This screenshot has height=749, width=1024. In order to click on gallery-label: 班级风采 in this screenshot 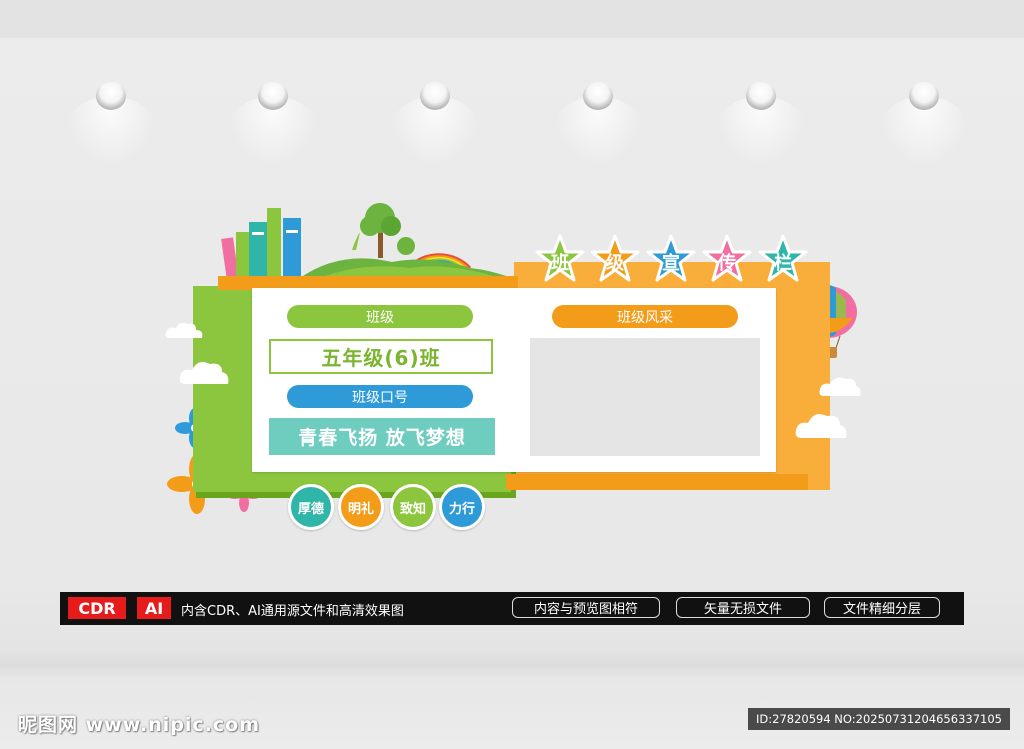, I will do `click(645, 316)`.